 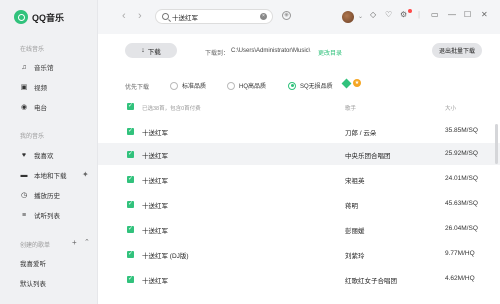 I want to click on song-size: 26.04M/SQ, so click(x=461, y=228).